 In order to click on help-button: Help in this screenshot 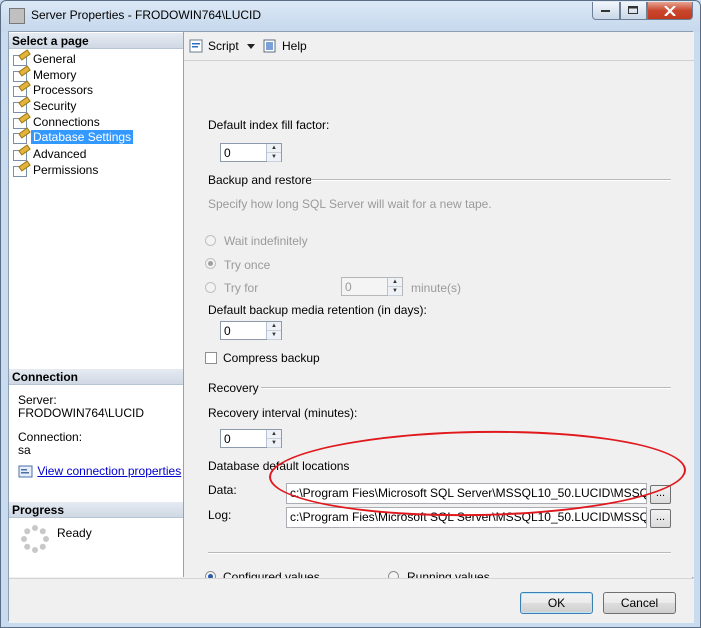, I will do `click(285, 46)`.